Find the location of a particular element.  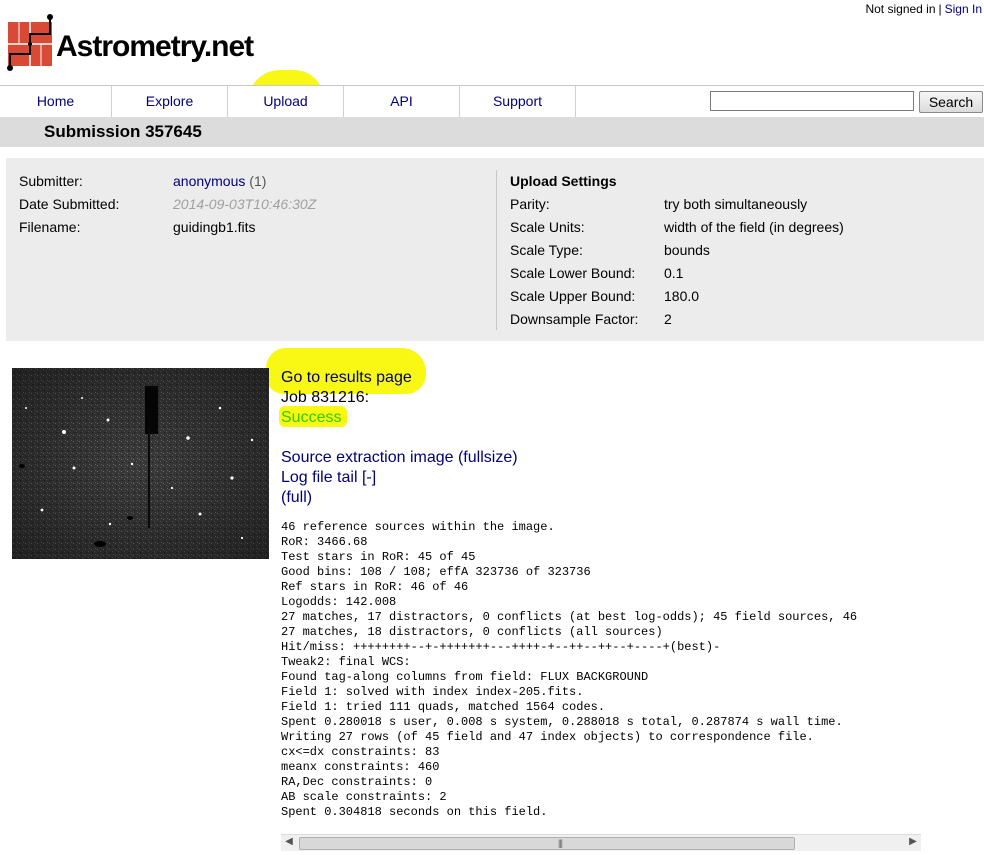

upload-settings-heading: Upload Settings is located at coordinates (563, 181).